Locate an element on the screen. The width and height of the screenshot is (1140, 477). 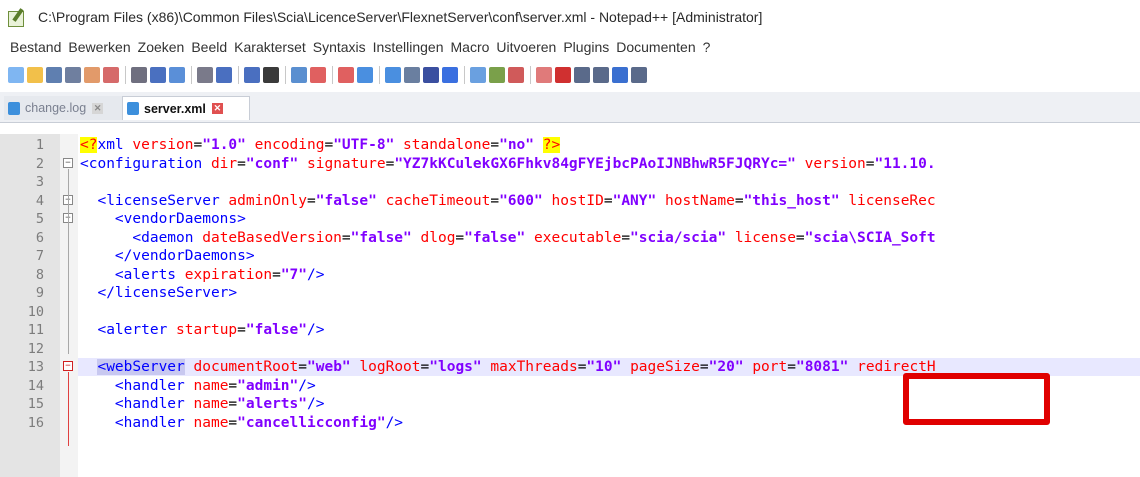
undo-icon is located at coordinates (224, 75).